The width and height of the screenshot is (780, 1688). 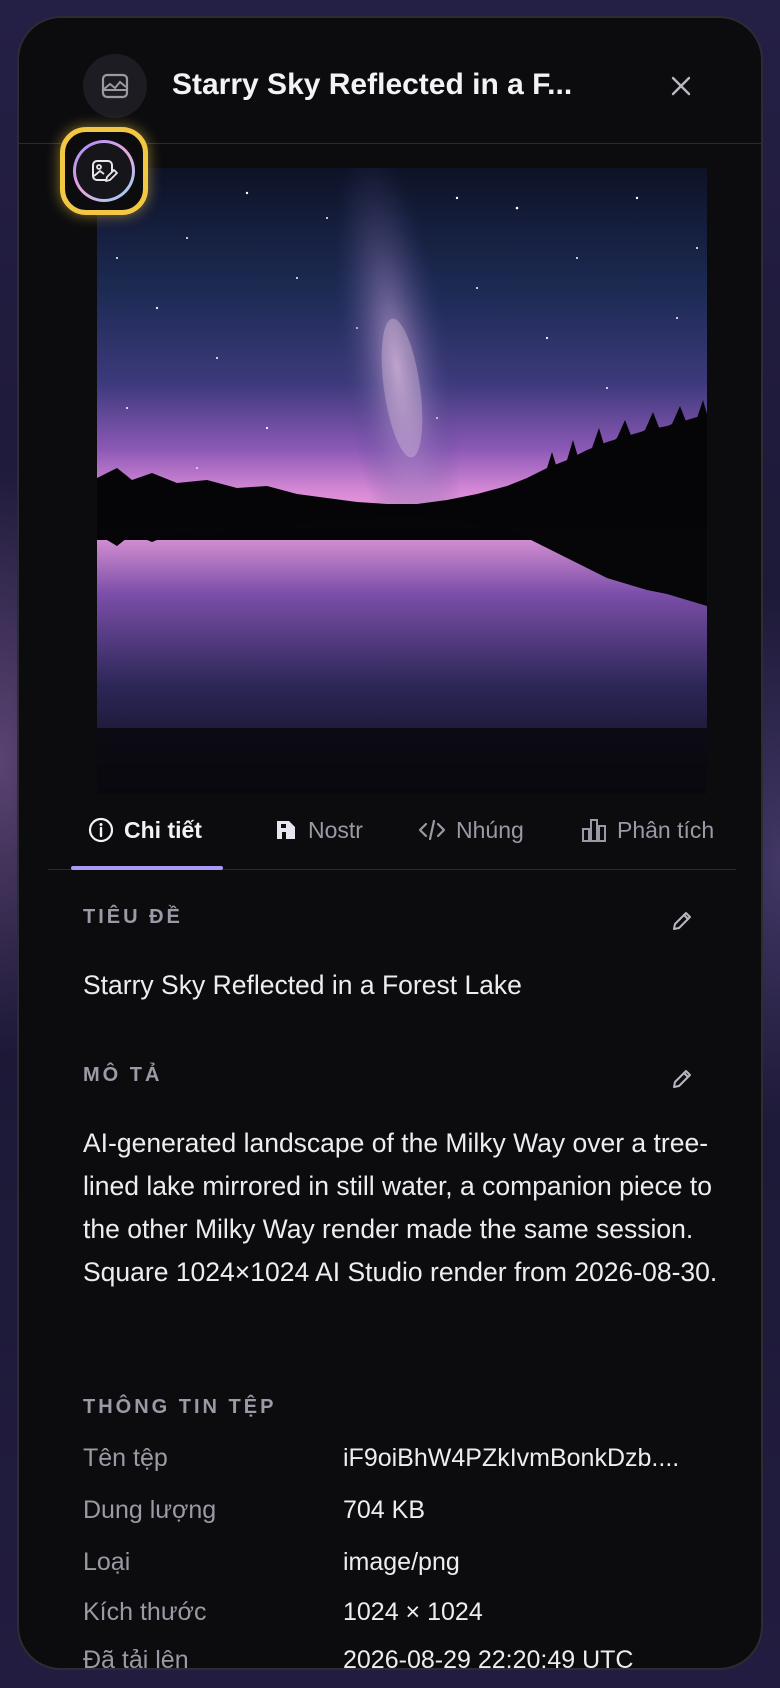 What do you see at coordinates (401, 1562) in the screenshot?
I see `file-type-value: image/png` at bounding box center [401, 1562].